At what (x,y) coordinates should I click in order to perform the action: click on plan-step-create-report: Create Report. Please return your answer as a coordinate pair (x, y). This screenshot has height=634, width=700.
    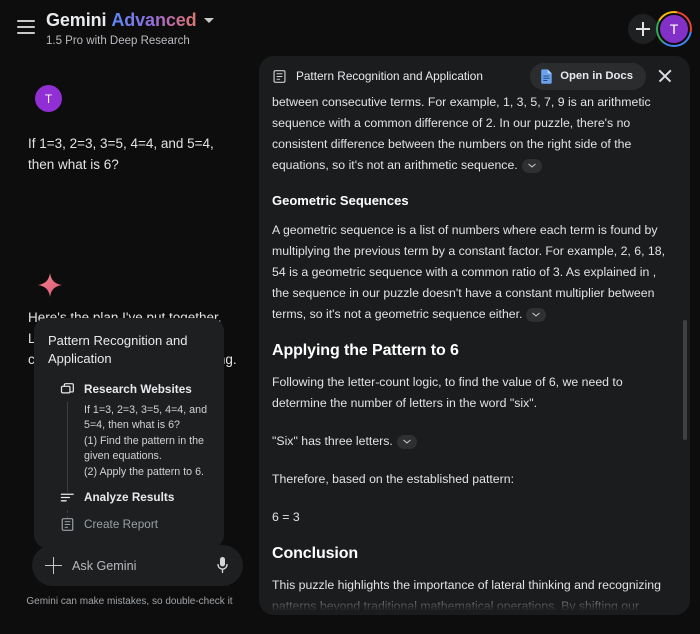
    Looking at the image, I should click on (129, 524).